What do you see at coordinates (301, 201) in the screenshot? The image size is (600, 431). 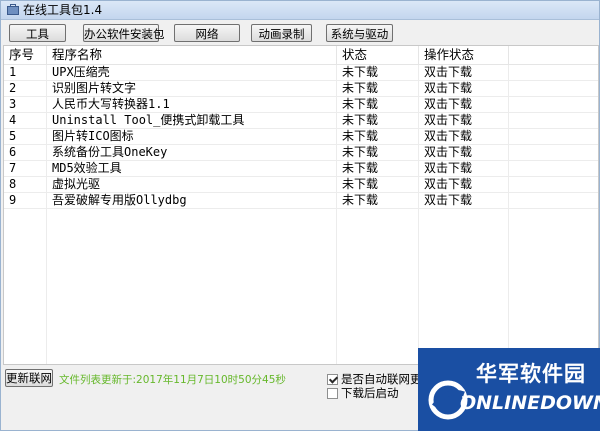 I see `list-item: 9 吾爱破解专用版Ollydbg 未下载 双击下载` at bounding box center [301, 201].